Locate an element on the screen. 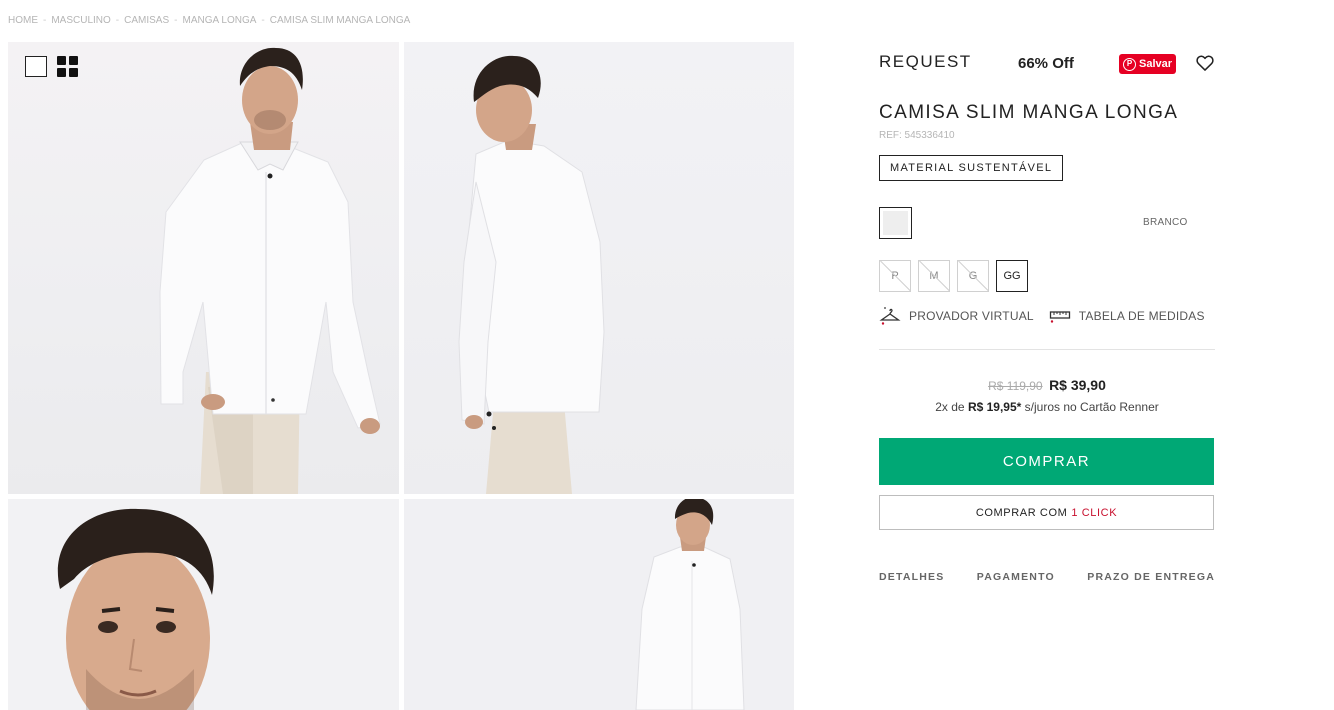 The height and width of the screenshot is (710, 1334). buy-button: COMPRAR is located at coordinates (1046, 461).